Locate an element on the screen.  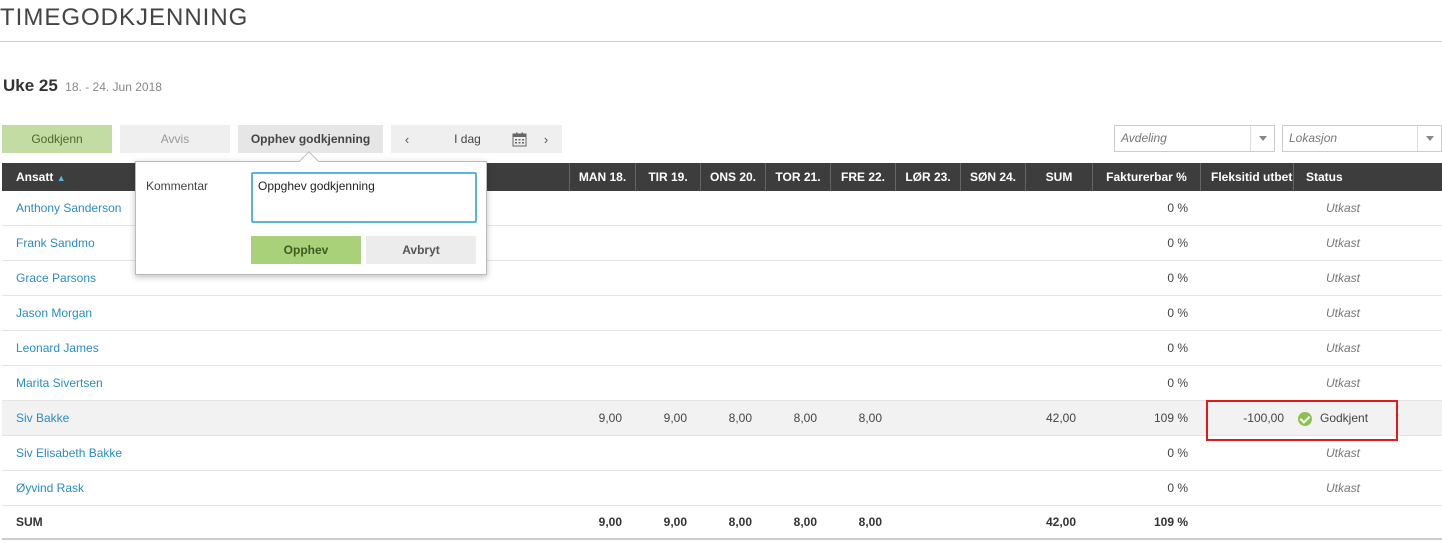
table-row: Øyvind Rask 0 % Utkast is located at coordinates (722, 488).